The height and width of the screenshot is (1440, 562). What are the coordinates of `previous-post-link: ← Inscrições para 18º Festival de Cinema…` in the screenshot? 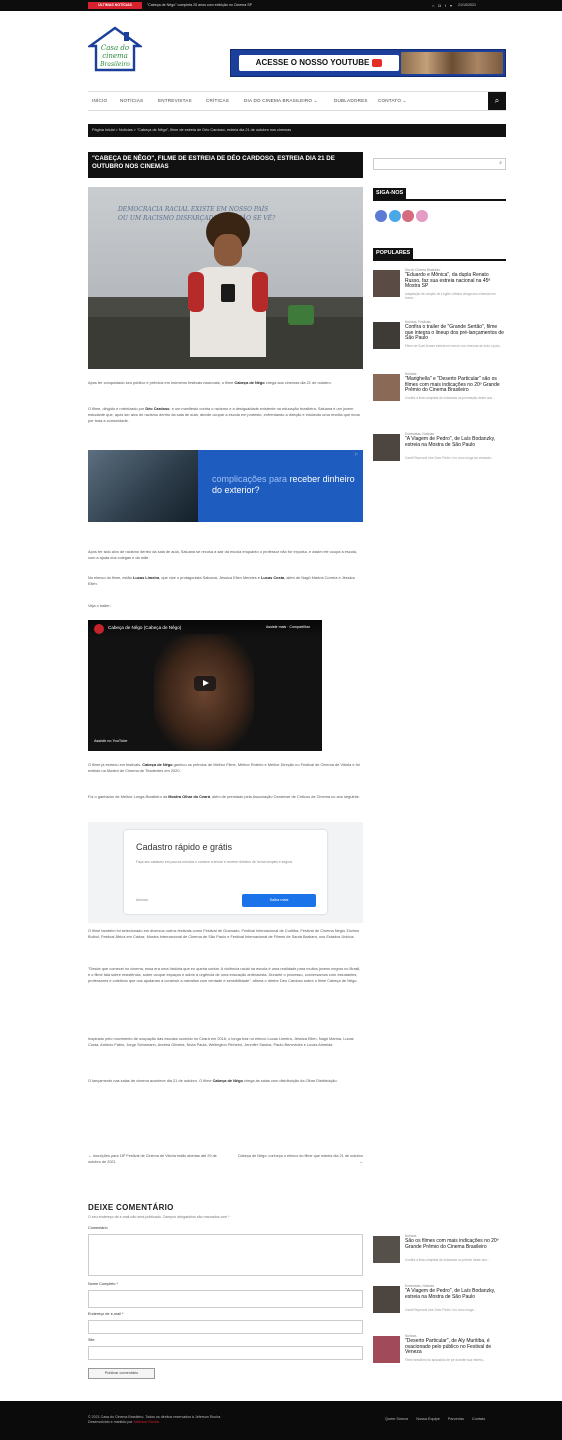 It's located at (153, 1159).